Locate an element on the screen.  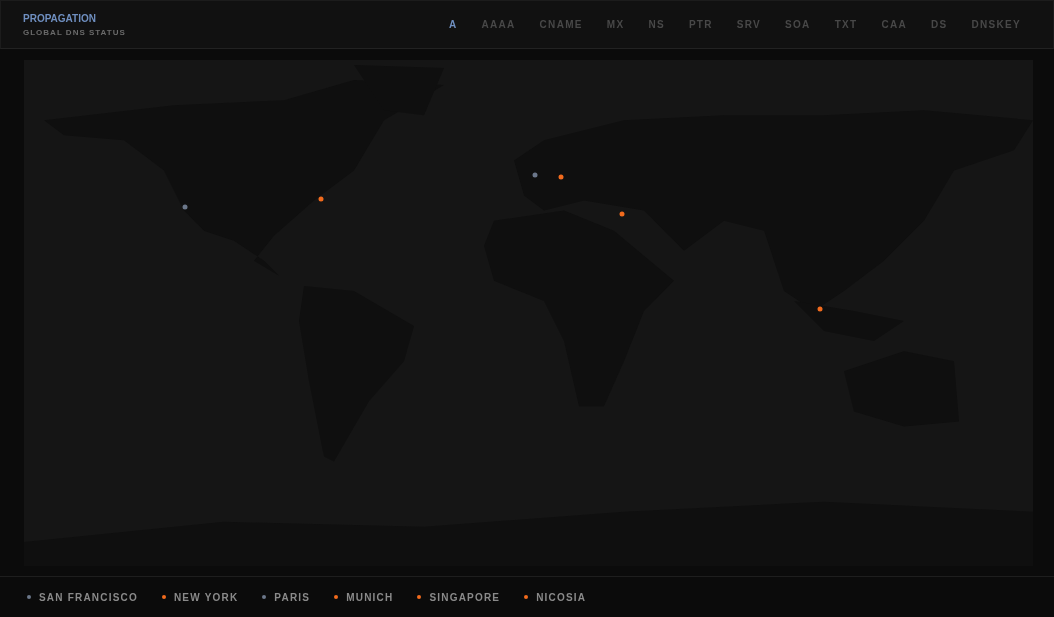
location-label: SAN FRANCISCO is located at coordinates (88, 597).